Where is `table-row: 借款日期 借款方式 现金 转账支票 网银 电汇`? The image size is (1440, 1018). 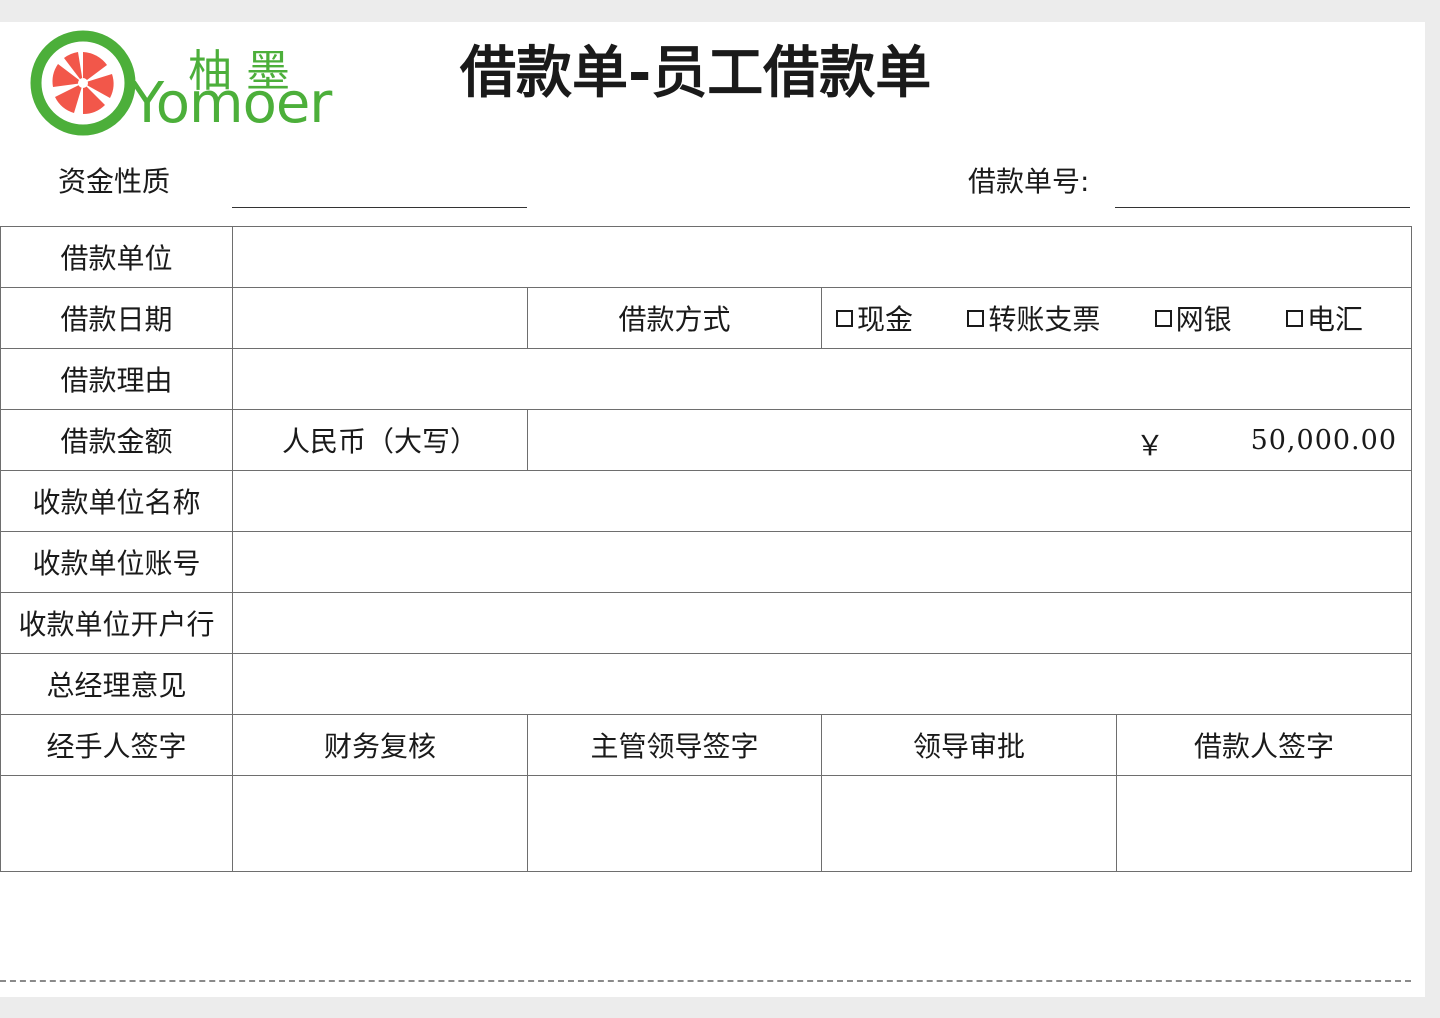 table-row: 借款日期 借款方式 现金 转账支票 网银 电汇 is located at coordinates (706, 318).